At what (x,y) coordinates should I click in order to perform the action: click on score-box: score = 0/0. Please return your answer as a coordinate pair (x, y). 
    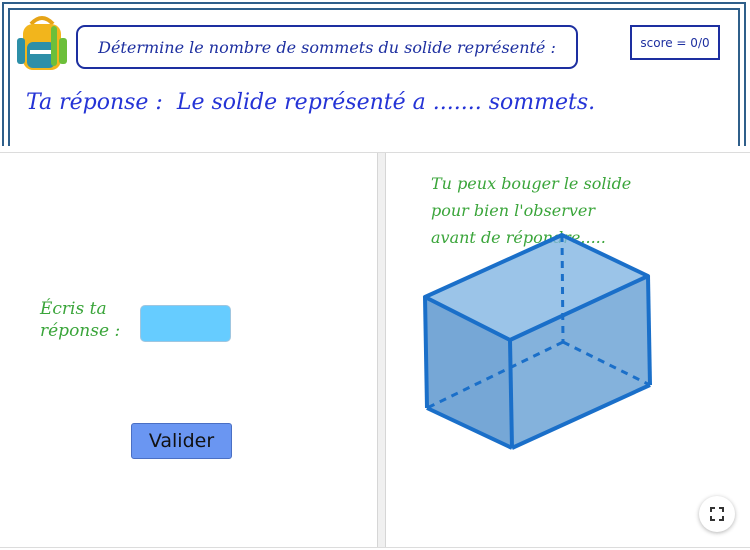
    Looking at the image, I should click on (675, 42).